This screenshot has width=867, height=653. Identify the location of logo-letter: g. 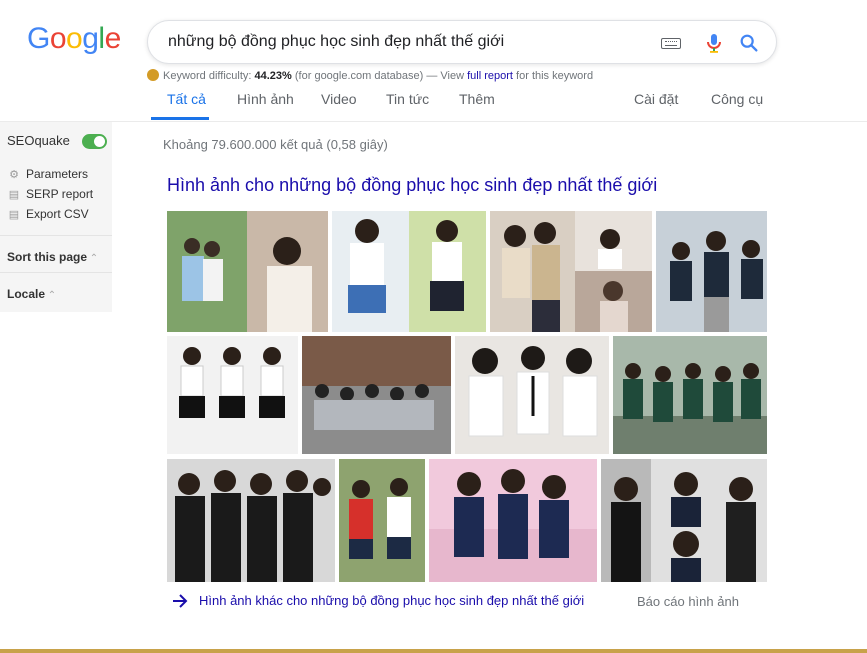
(90, 38).